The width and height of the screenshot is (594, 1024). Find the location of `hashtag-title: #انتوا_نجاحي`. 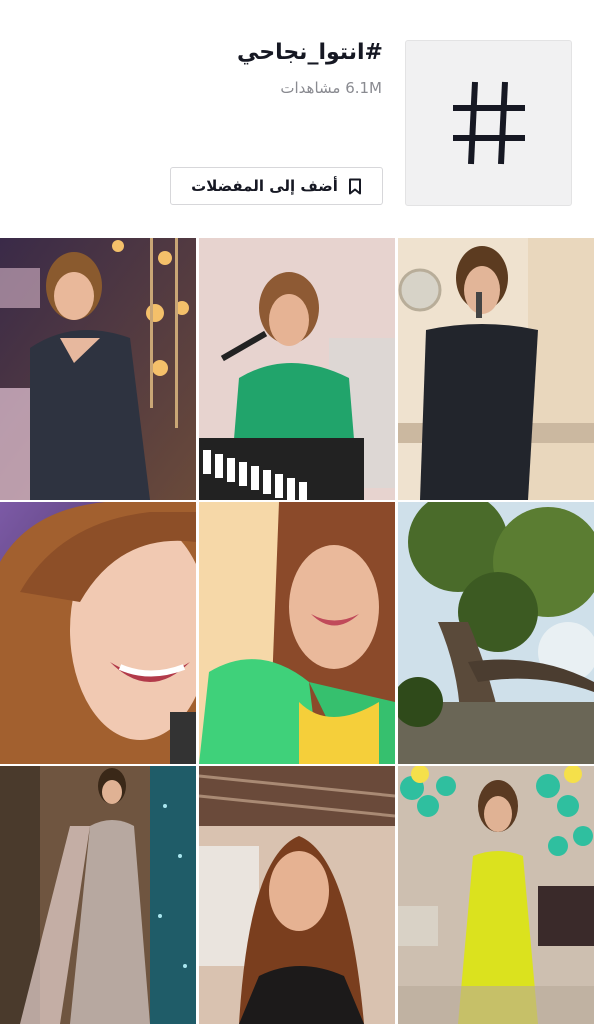

hashtag-title: #انتوا_نجاحي is located at coordinates (309, 52).